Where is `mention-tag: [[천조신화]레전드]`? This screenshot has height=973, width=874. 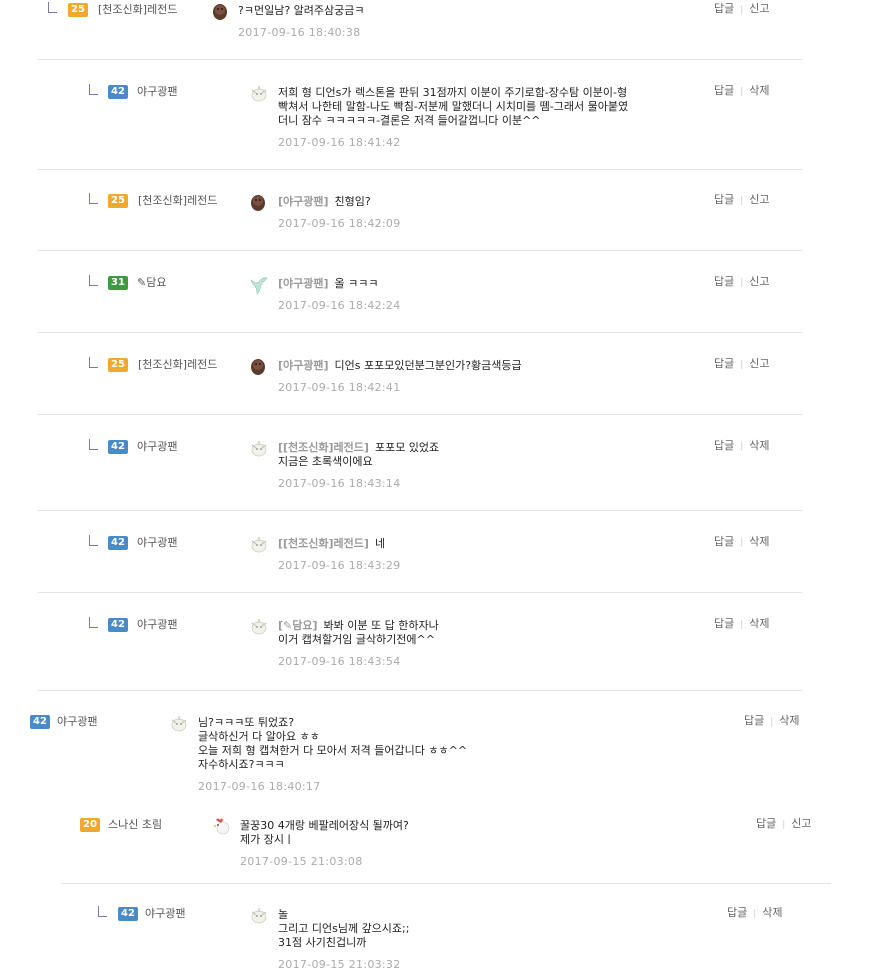
mention-tag: [[천조신화]레전드] is located at coordinates (323, 447).